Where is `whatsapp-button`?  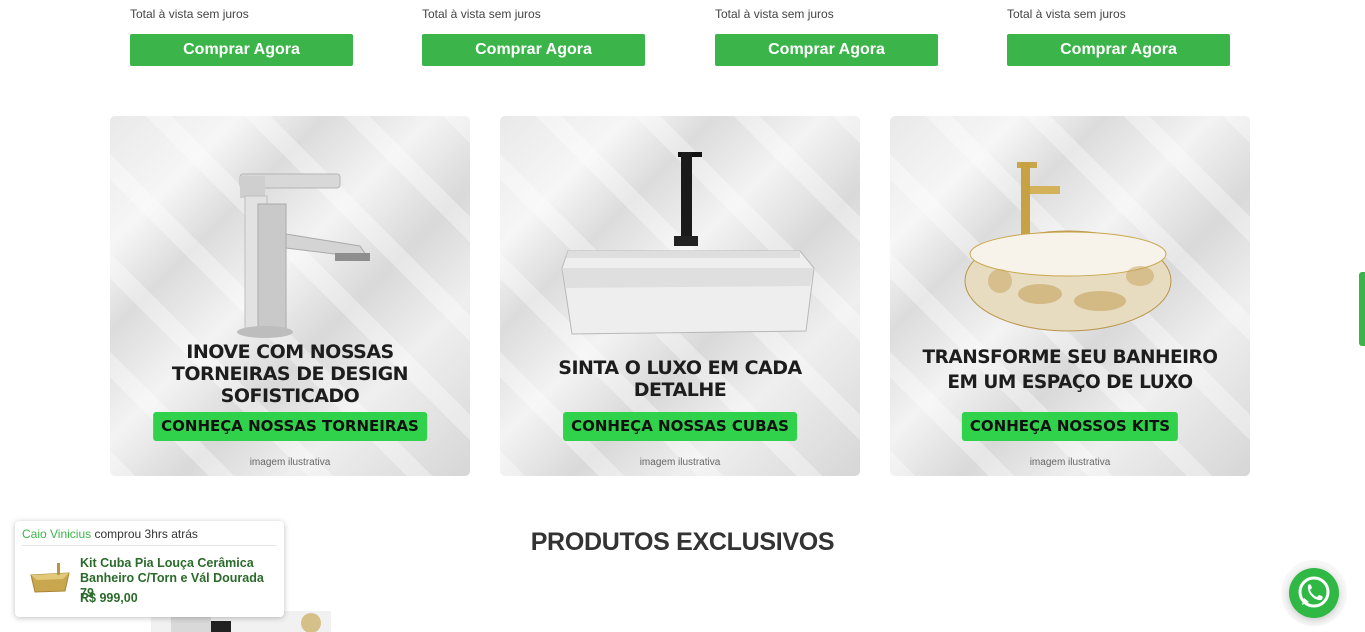
whatsapp-button is located at coordinates (1314, 593).